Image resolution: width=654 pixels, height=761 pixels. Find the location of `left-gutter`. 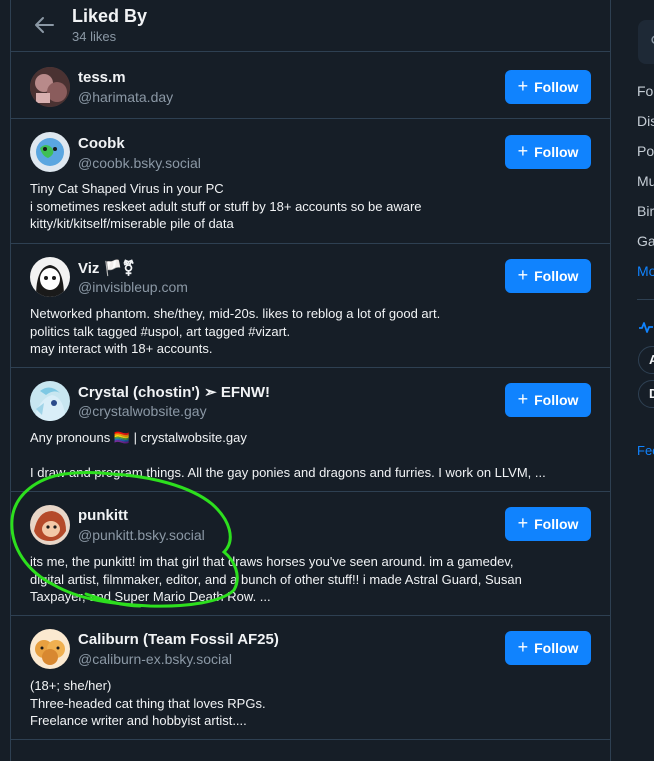

left-gutter is located at coordinates (5, 380).